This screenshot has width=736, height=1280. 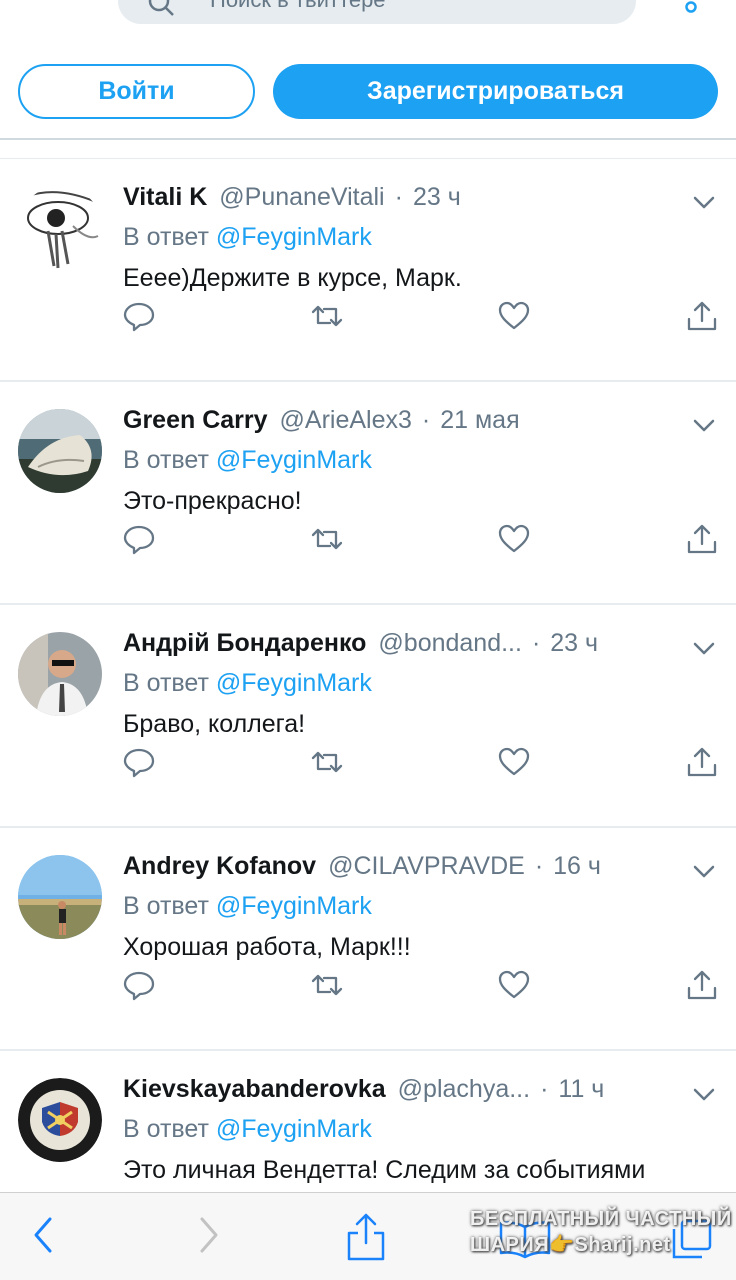 What do you see at coordinates (479, 420) in the screenshot?
I see `tweet-time: 21 мая` at bounding box center [479, 420].